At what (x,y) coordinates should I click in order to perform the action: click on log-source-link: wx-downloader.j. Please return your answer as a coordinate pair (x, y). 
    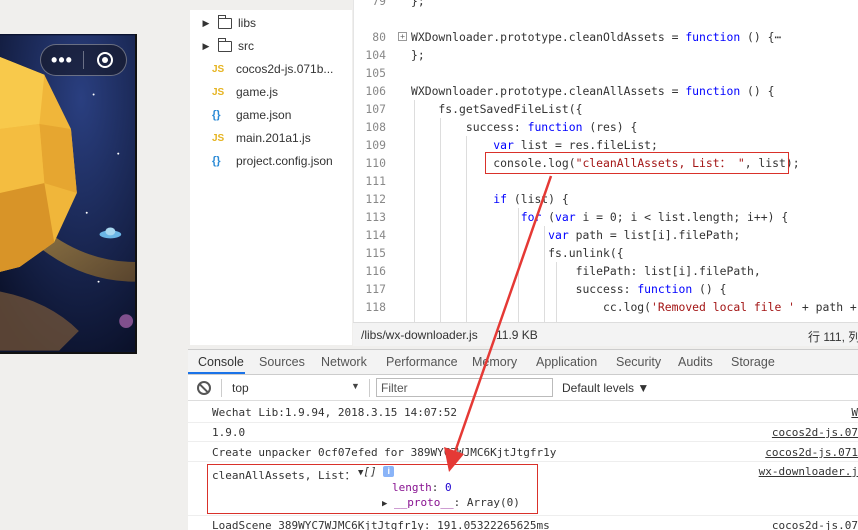
    Looking at the image, I should click on (808, 471).